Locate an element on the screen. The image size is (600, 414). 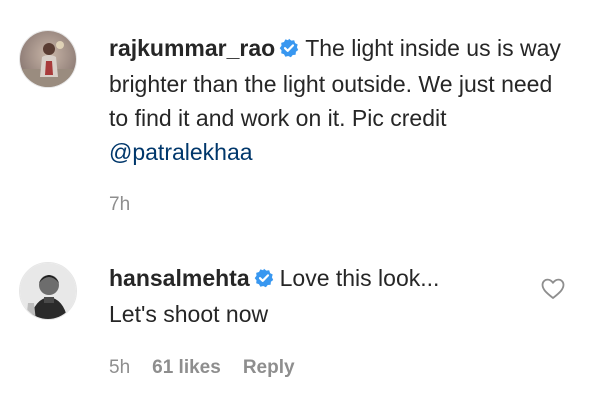
heart-outline-icon is located at coordinates (553, 289).